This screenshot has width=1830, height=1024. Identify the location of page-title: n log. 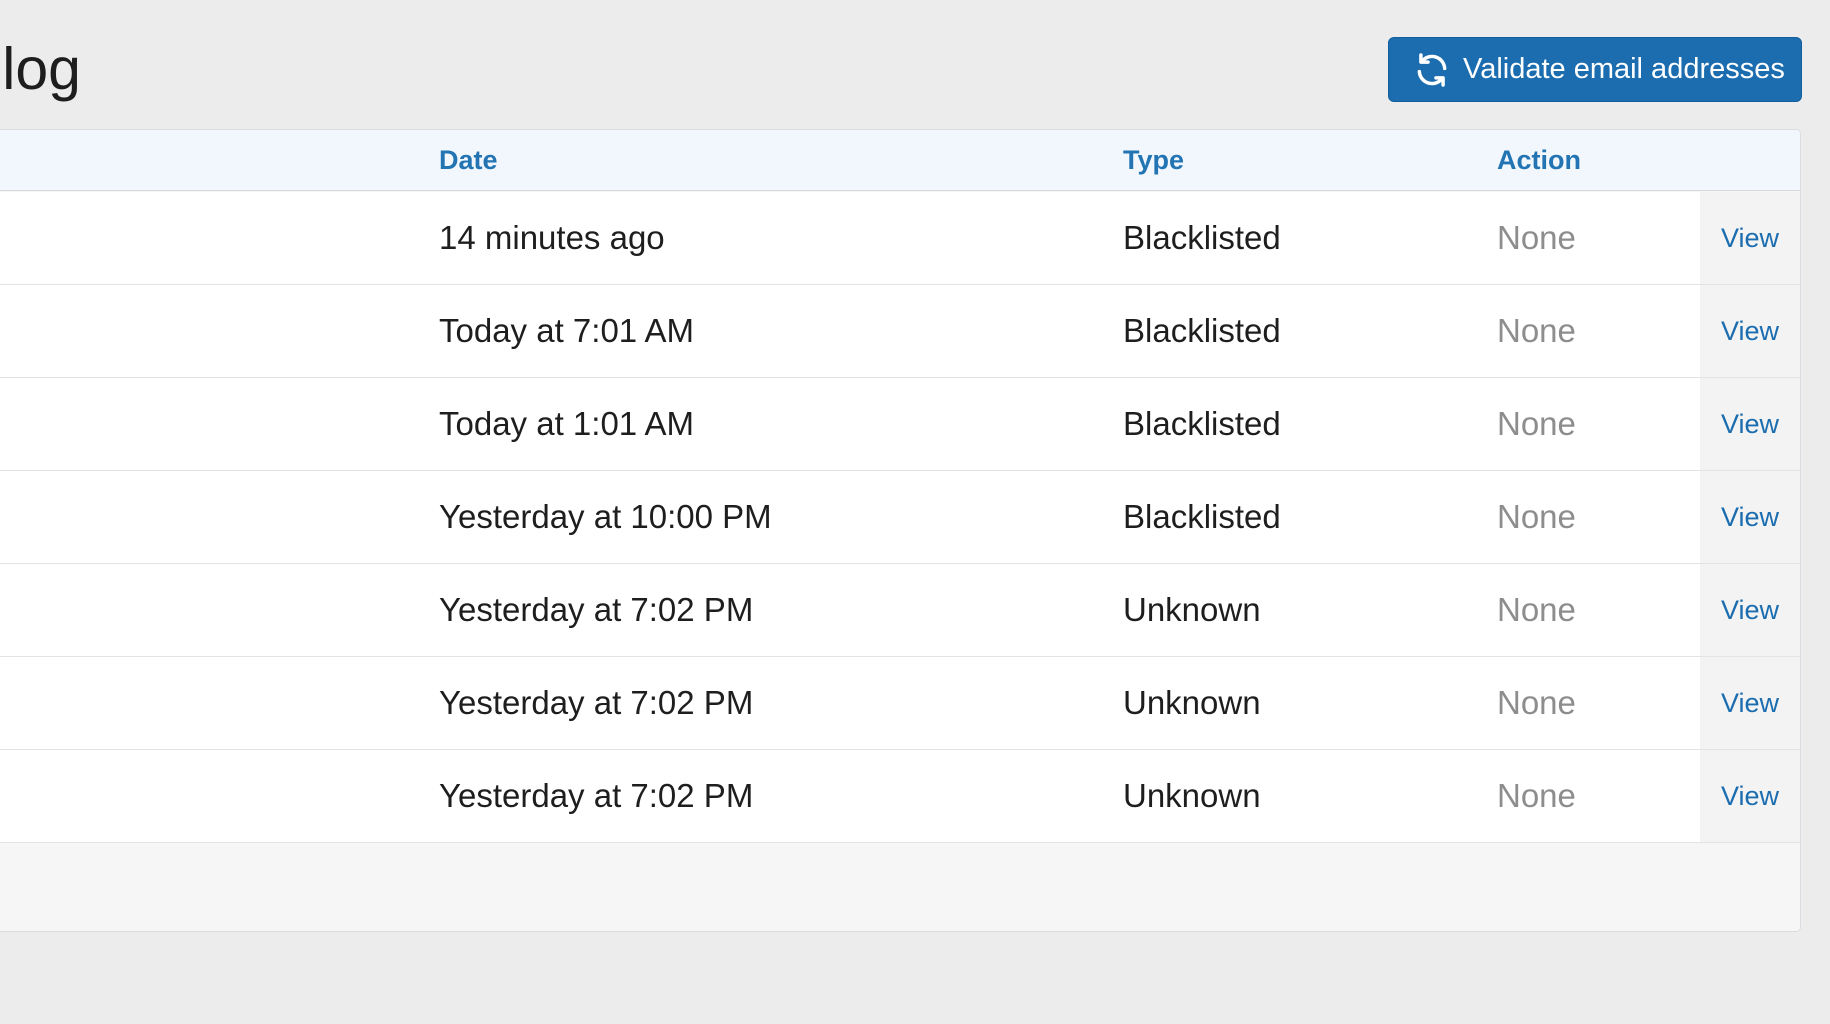
(40, 69).